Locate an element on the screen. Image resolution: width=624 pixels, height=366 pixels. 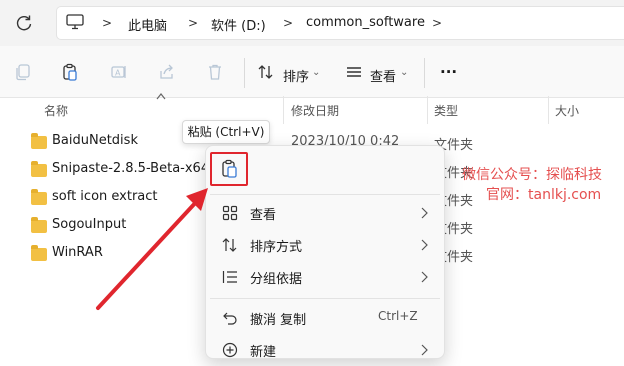
menu-item-label: 排序方式 is located at coordinates (276, 247).